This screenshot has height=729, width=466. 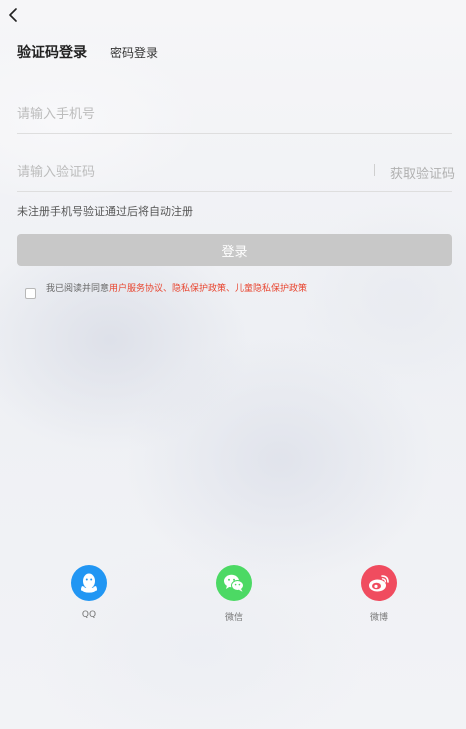 I want to click on back-button, so click(x=13, y=15).